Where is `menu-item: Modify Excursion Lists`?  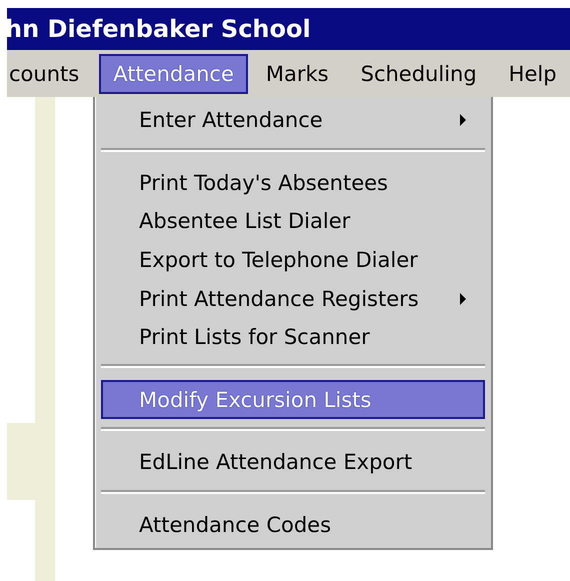
menu-item: Modify Excursion Lists is located at coordinates (293, 399).